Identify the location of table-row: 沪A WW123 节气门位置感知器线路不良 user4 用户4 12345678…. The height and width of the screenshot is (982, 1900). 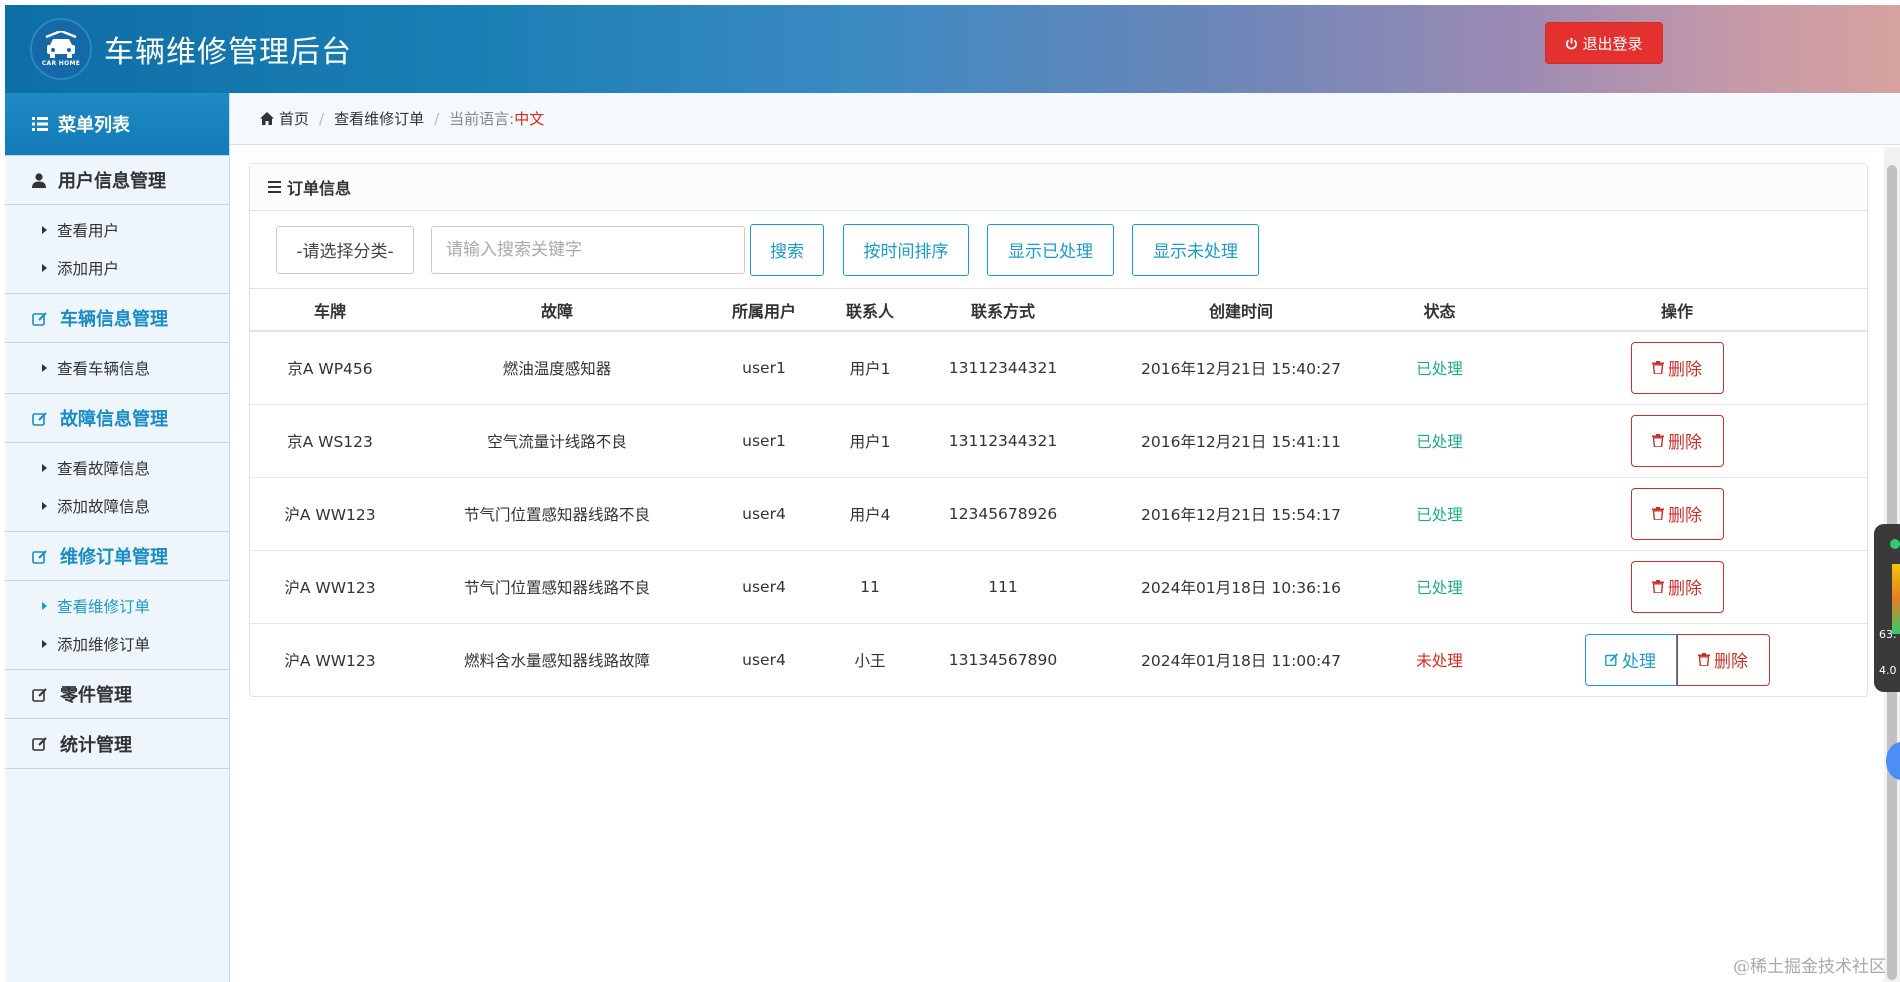
(1058, 514).